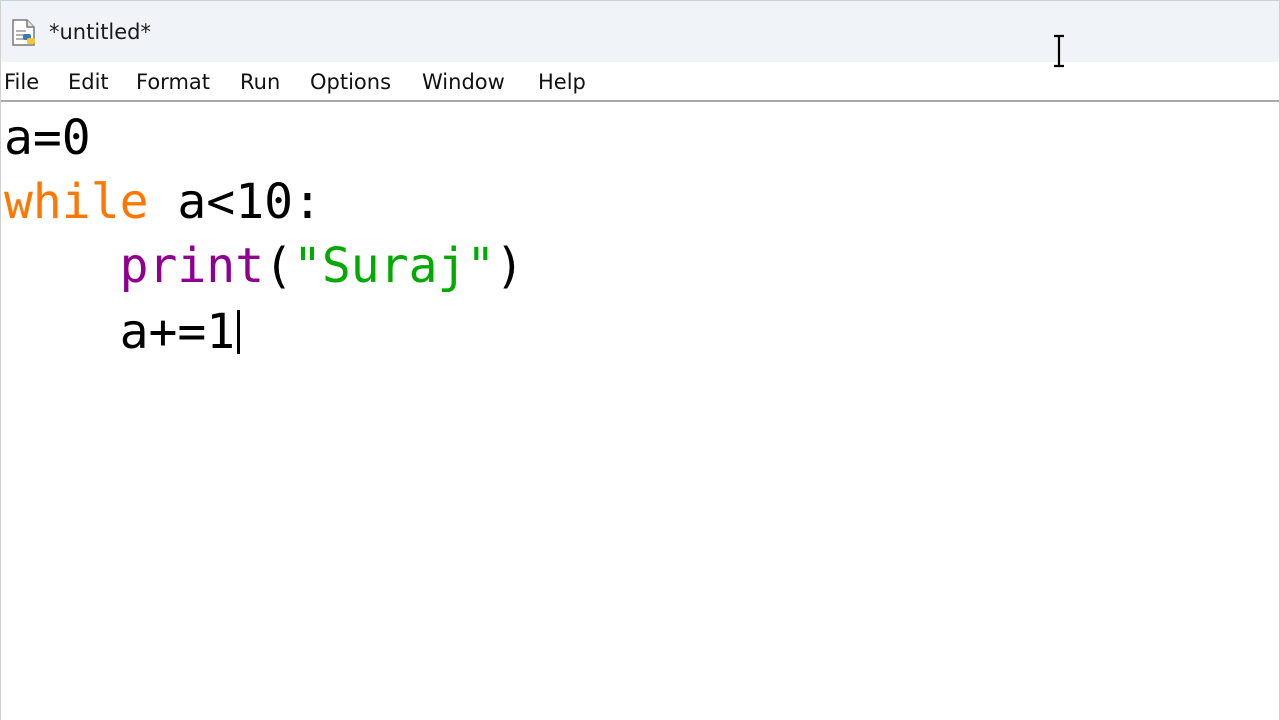 Image resolution: width=1280 pixels, height=720 pixels. I want to click on title-bar: *untitled*, so click(640, 31).